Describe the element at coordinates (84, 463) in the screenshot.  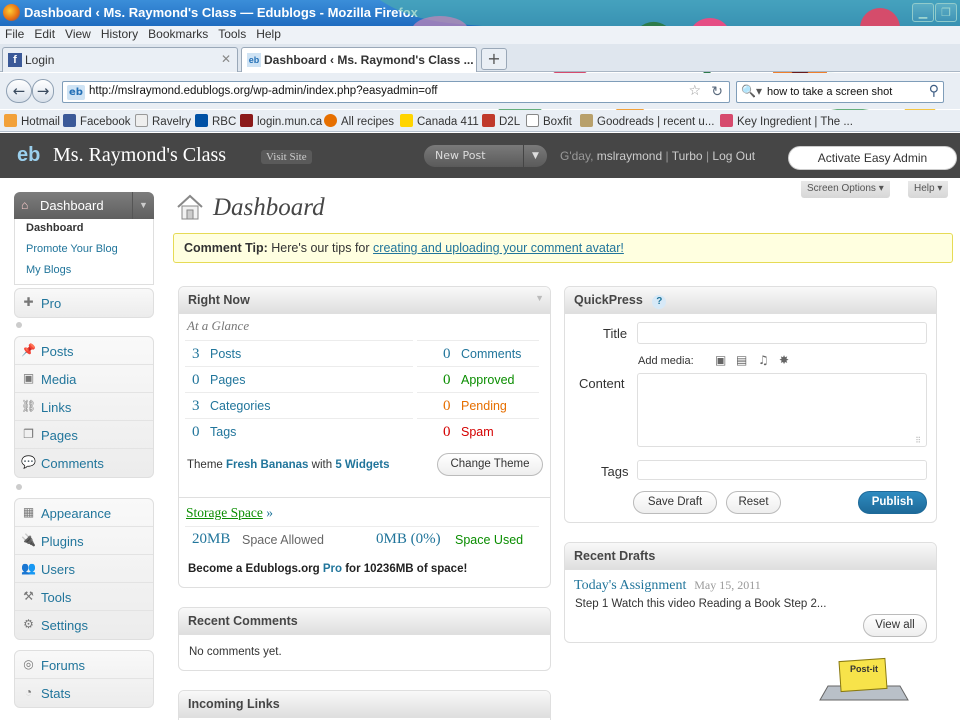
I see `sidebar-item-comments: 💬 Comments` at that location.